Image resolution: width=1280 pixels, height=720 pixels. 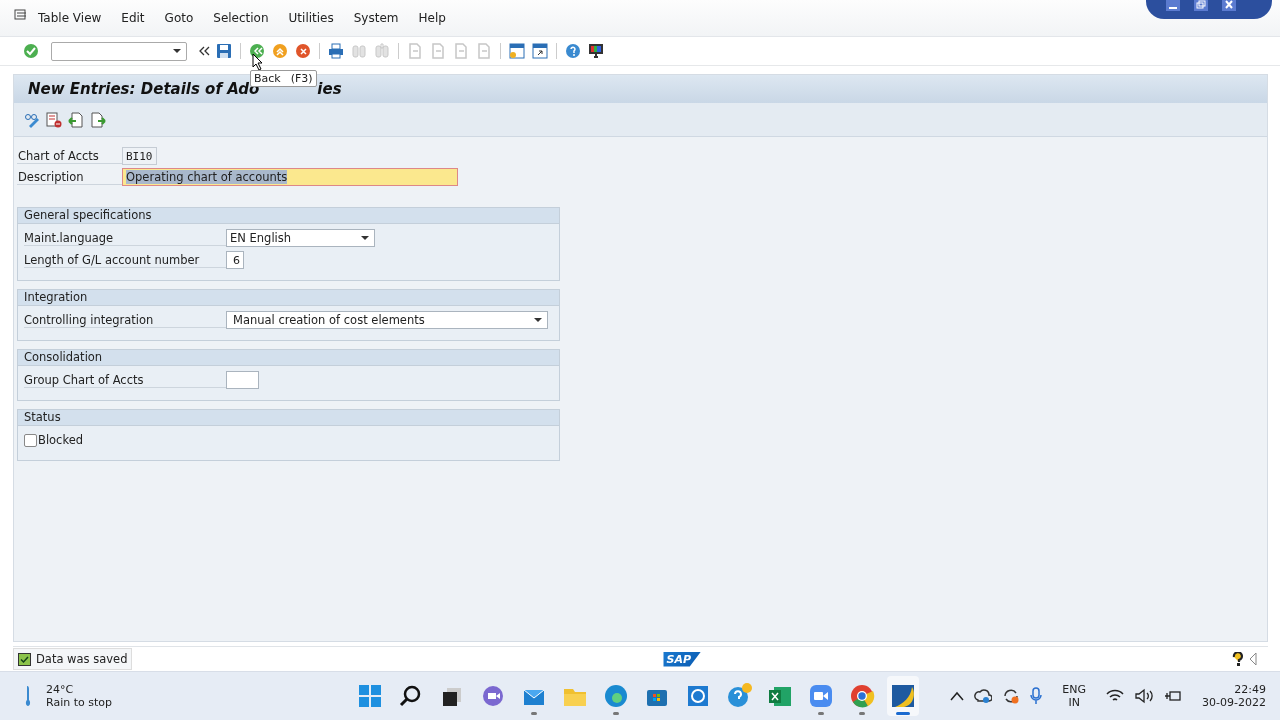 I want to click on input-field: Operating chart of accounts, so click(x=290, y=177).